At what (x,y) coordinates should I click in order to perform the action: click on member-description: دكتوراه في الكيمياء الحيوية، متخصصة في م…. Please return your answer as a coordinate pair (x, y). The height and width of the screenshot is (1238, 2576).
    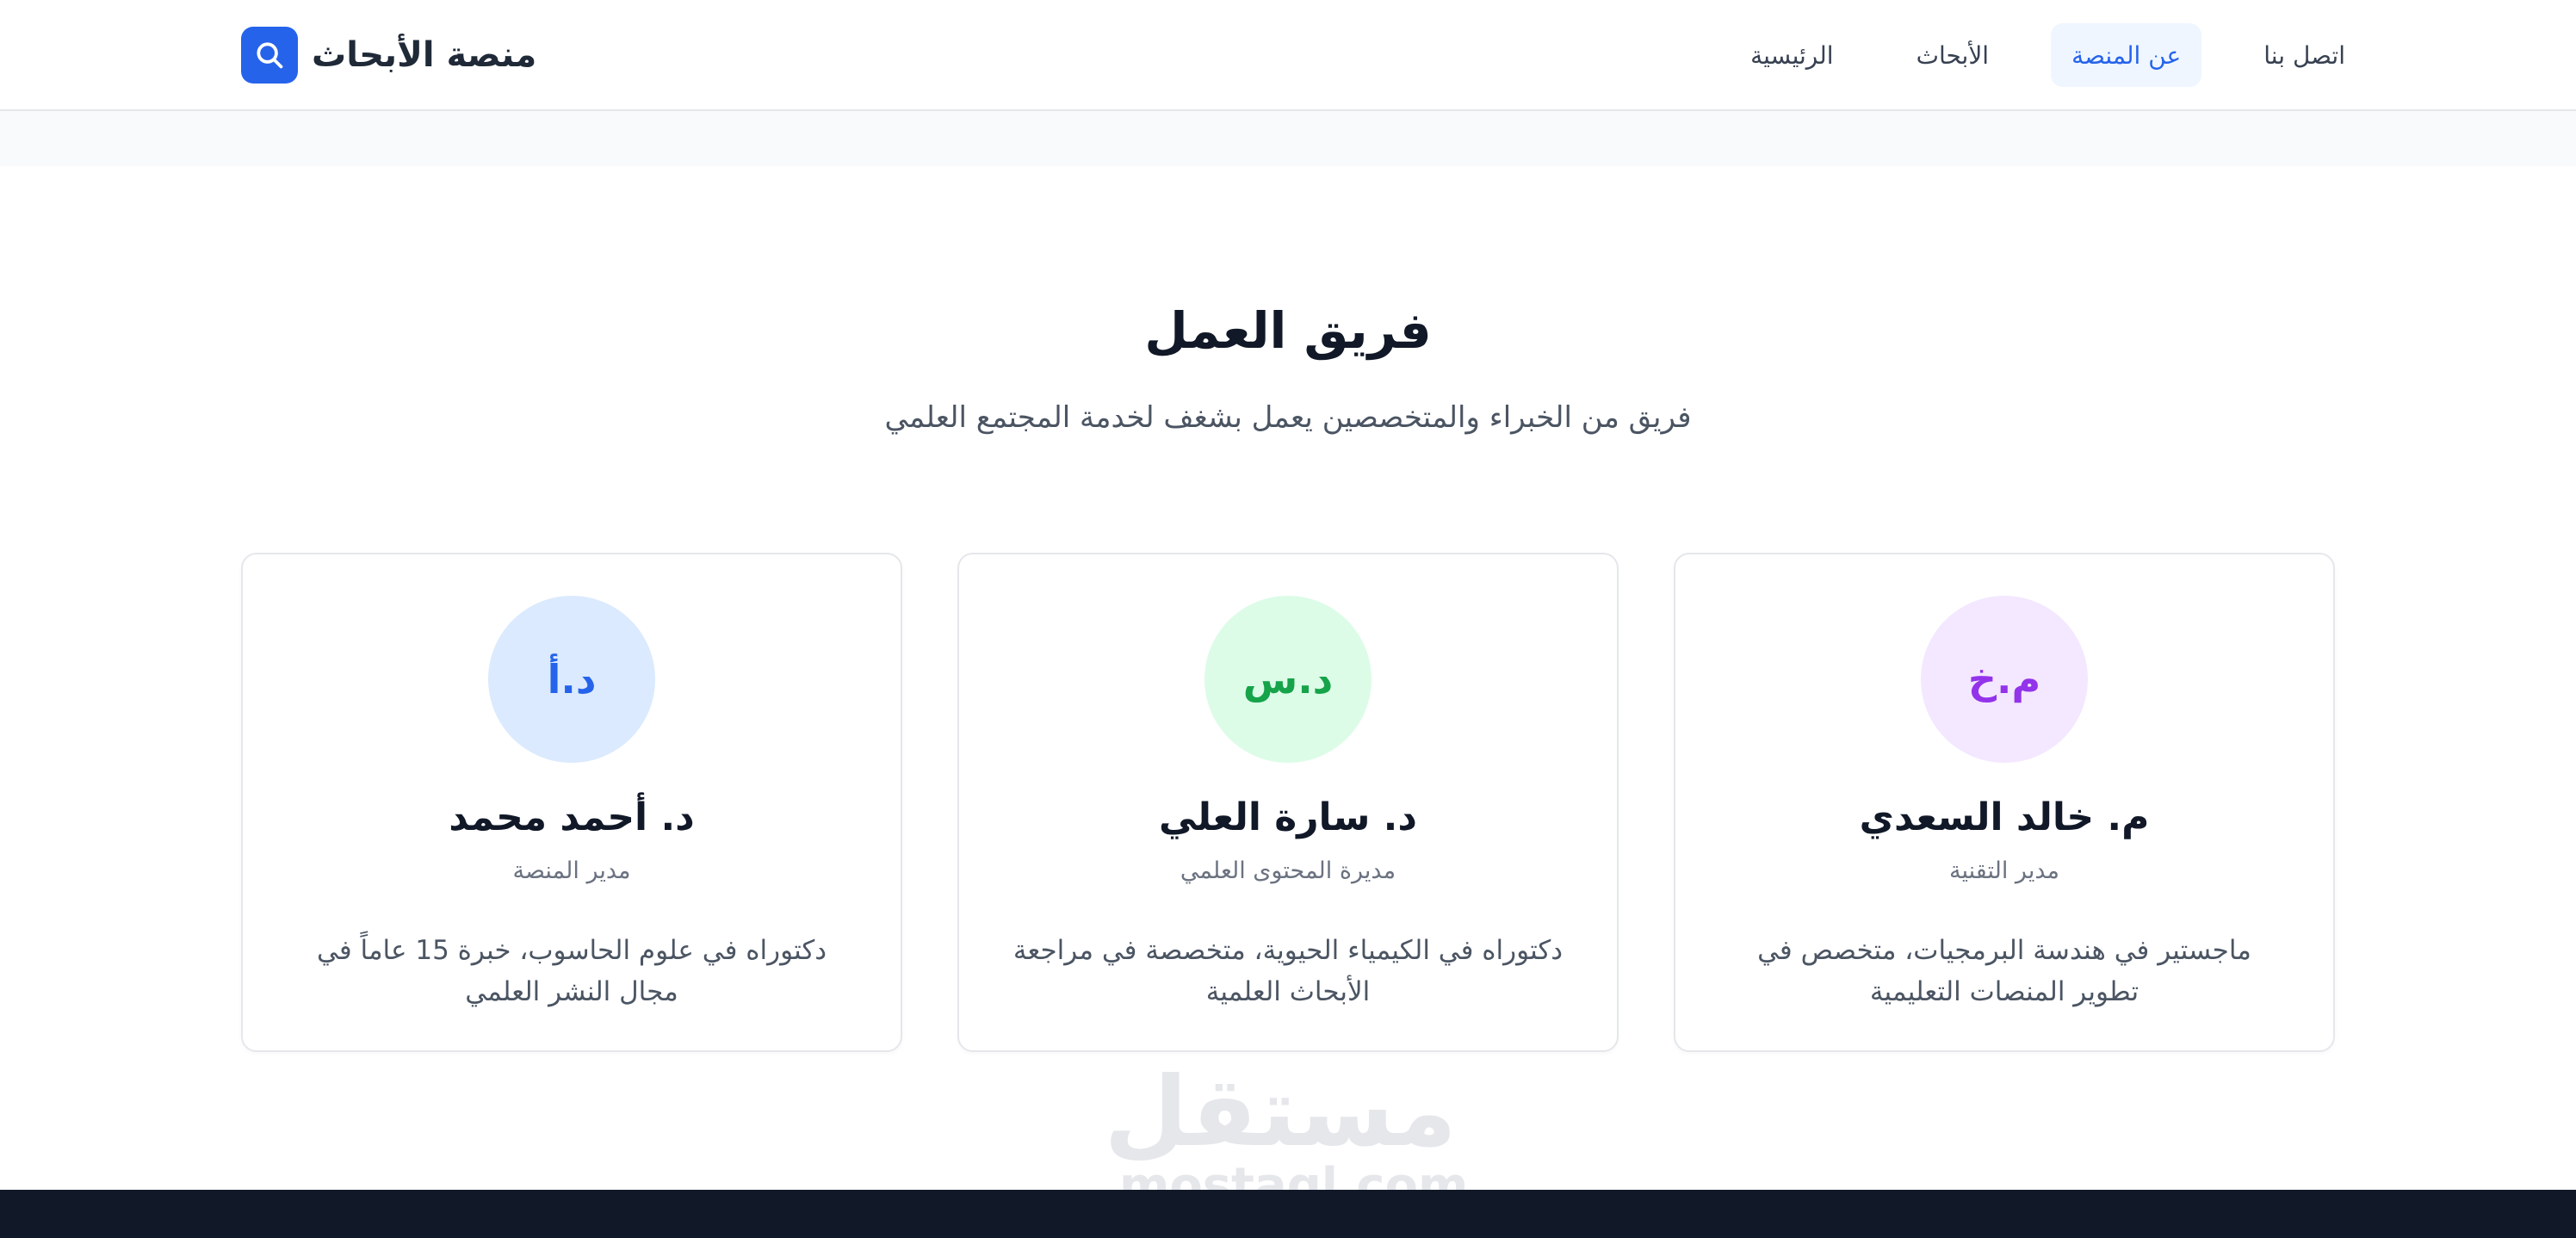
    Looking at the image, I should click on (1288, 971).